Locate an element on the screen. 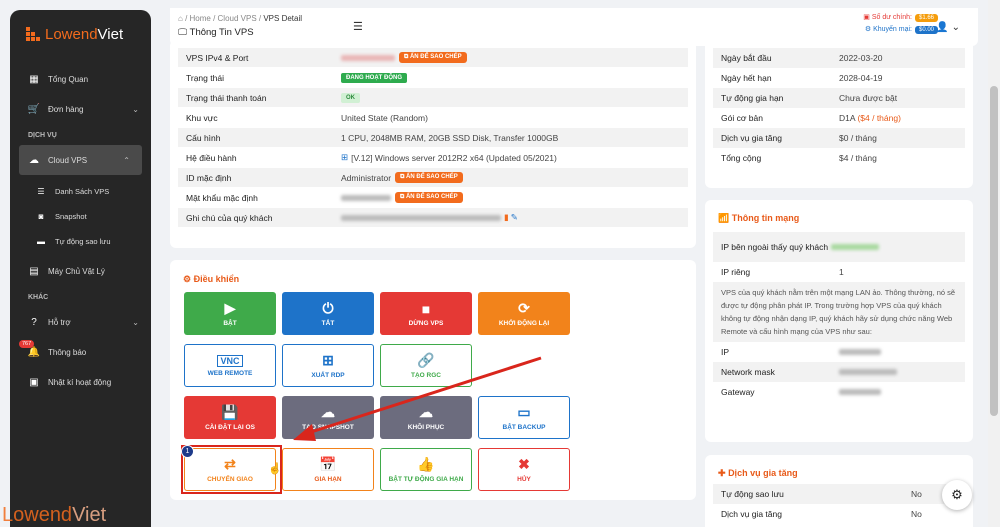 This screenshot has width=1000, height=527. enable-backup-button: ▭ BẬT BACKUP is located at coordinates (524, 417).